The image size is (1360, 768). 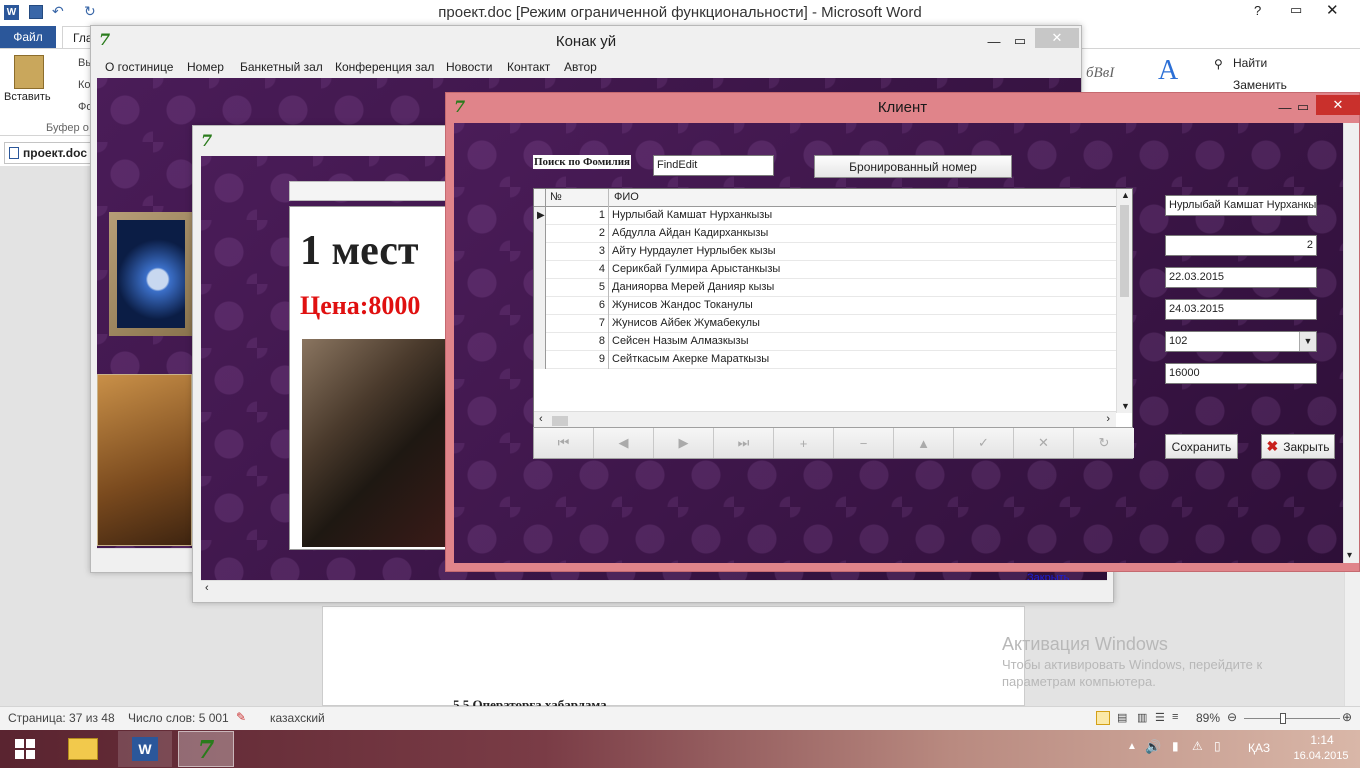 I want to click on paste-icon, so click(x=29, y=72).